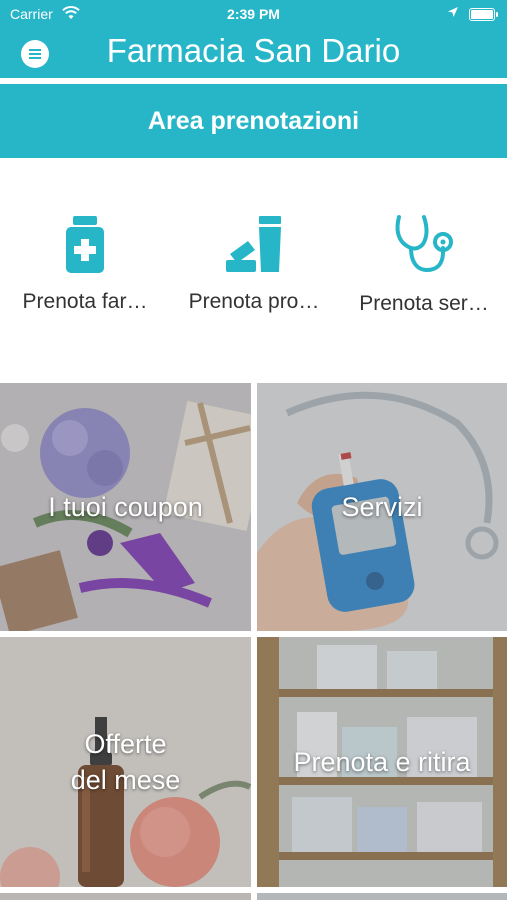 Image resolution: width=507 pixels, height=900 pixels. What do you see at coordinates (85, 244) in the screenshot?
I see `medicine-bottle-icon` at bounding box center [85, 244].